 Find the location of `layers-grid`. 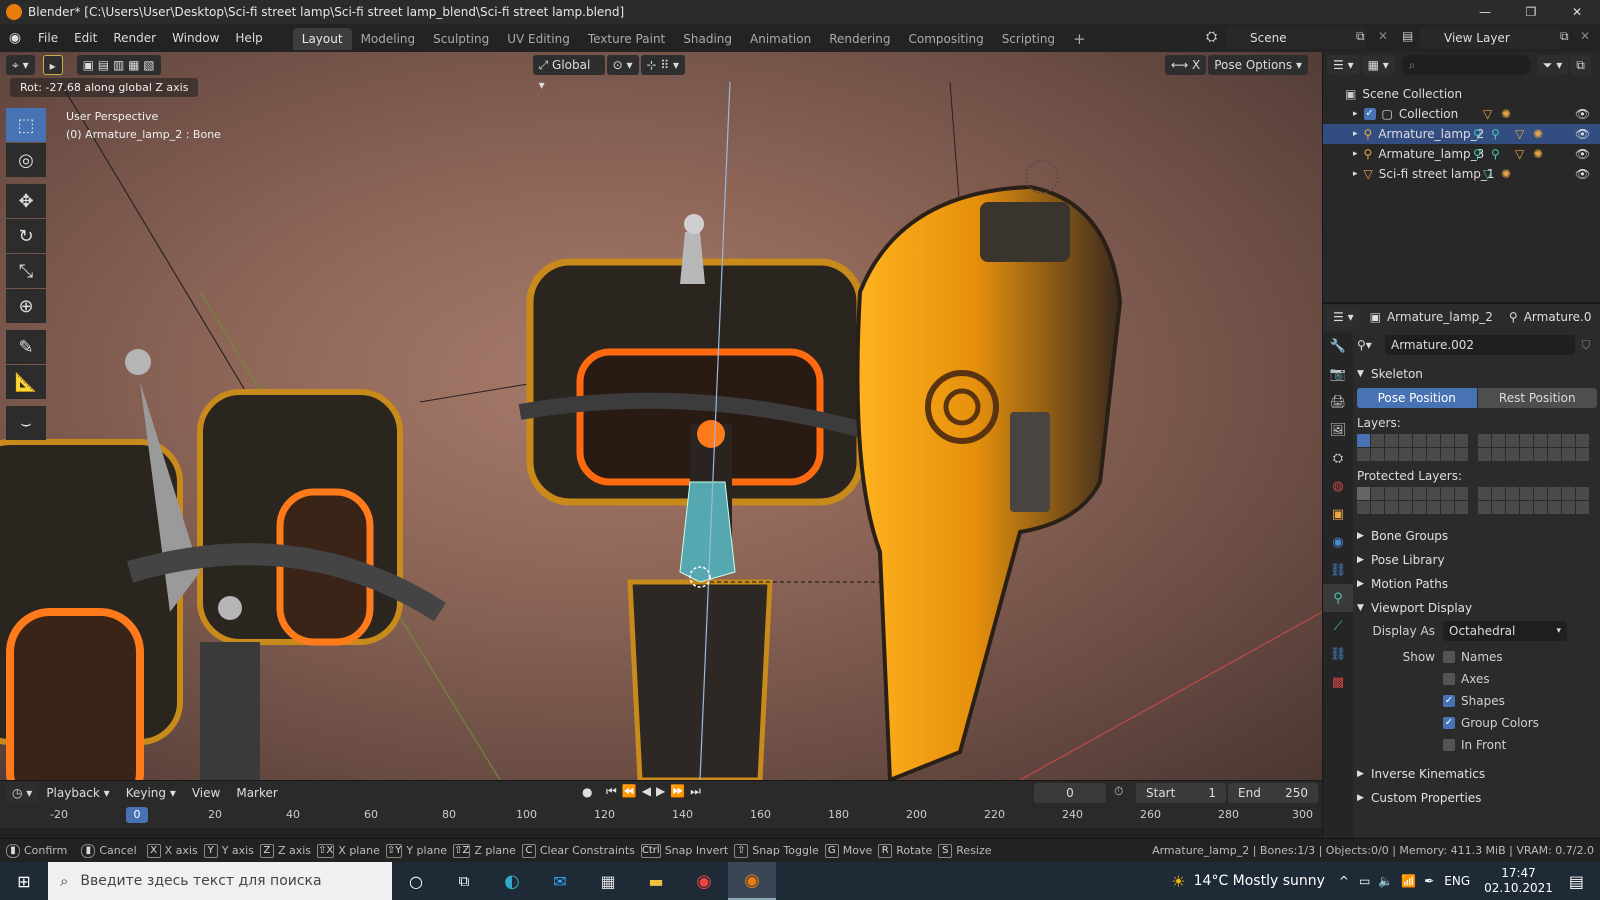

layers-grid is located at coordinates (1477, 447).